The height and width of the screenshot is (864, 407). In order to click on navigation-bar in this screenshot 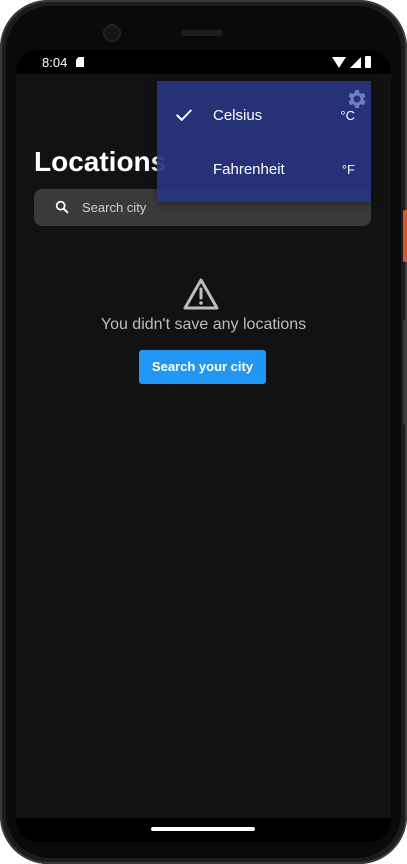, I will do `click(203, 830)`.